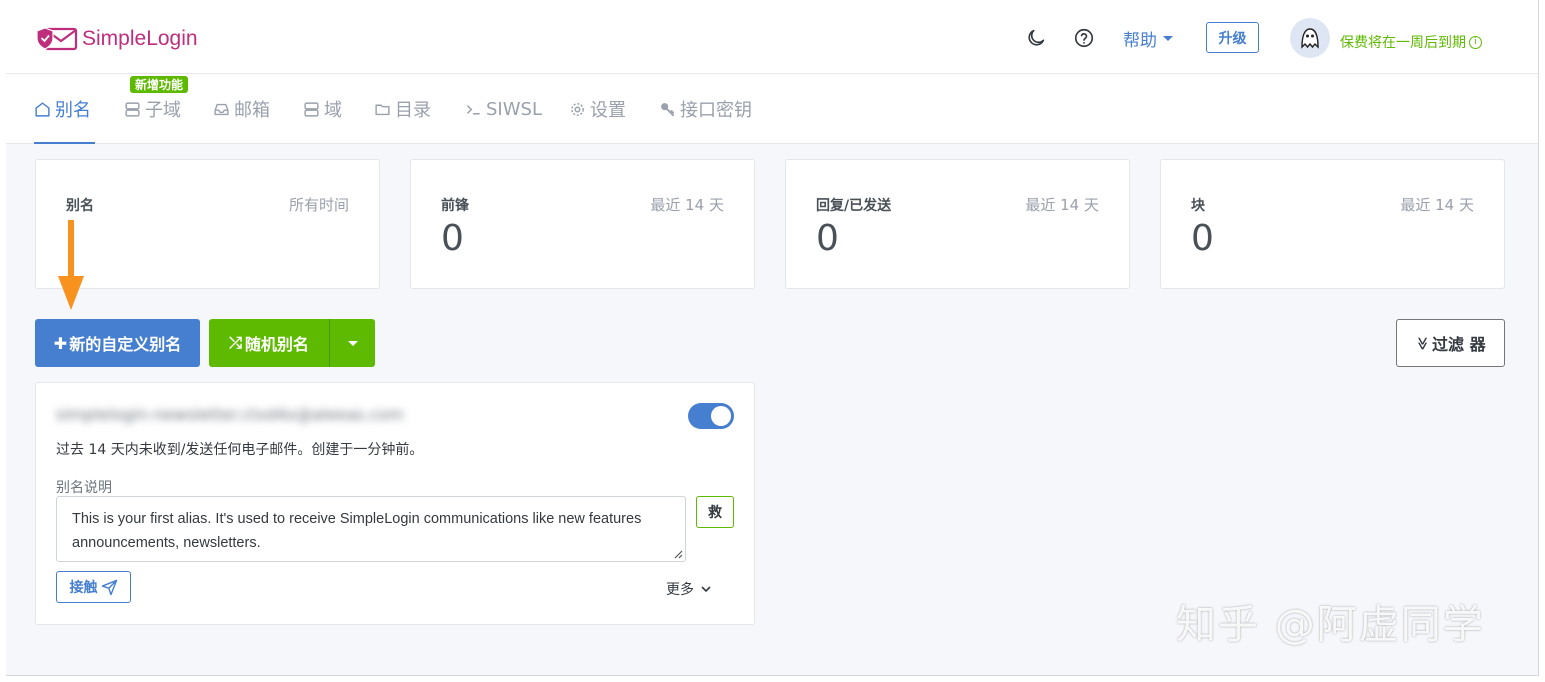  Describe the element at coordinates (678, 554) in the screenshot. I see `resize-handle-icon` at that location.